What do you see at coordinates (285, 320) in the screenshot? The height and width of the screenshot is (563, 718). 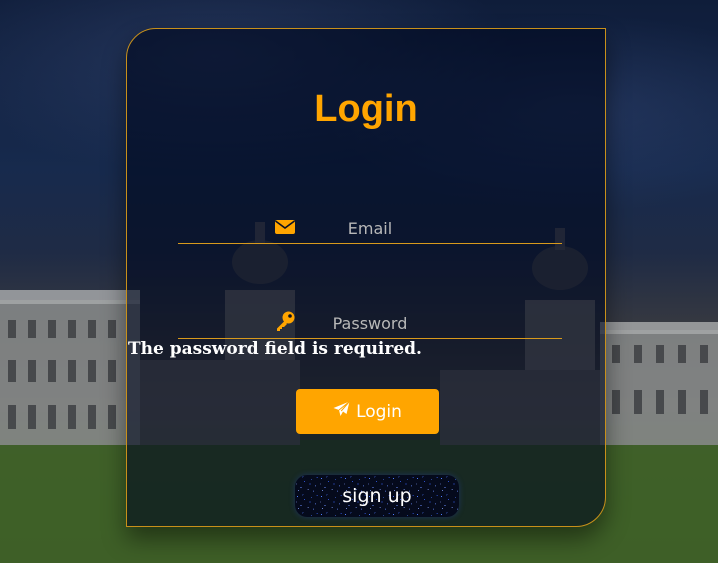 I see `key-icon` at bounding box center [285, 320].